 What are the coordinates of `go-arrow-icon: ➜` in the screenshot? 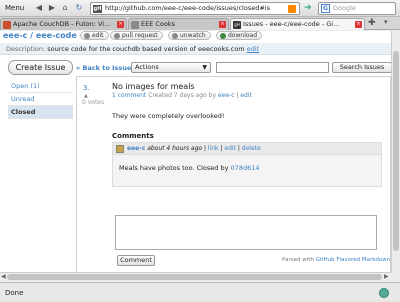 It's located at (309, 8).